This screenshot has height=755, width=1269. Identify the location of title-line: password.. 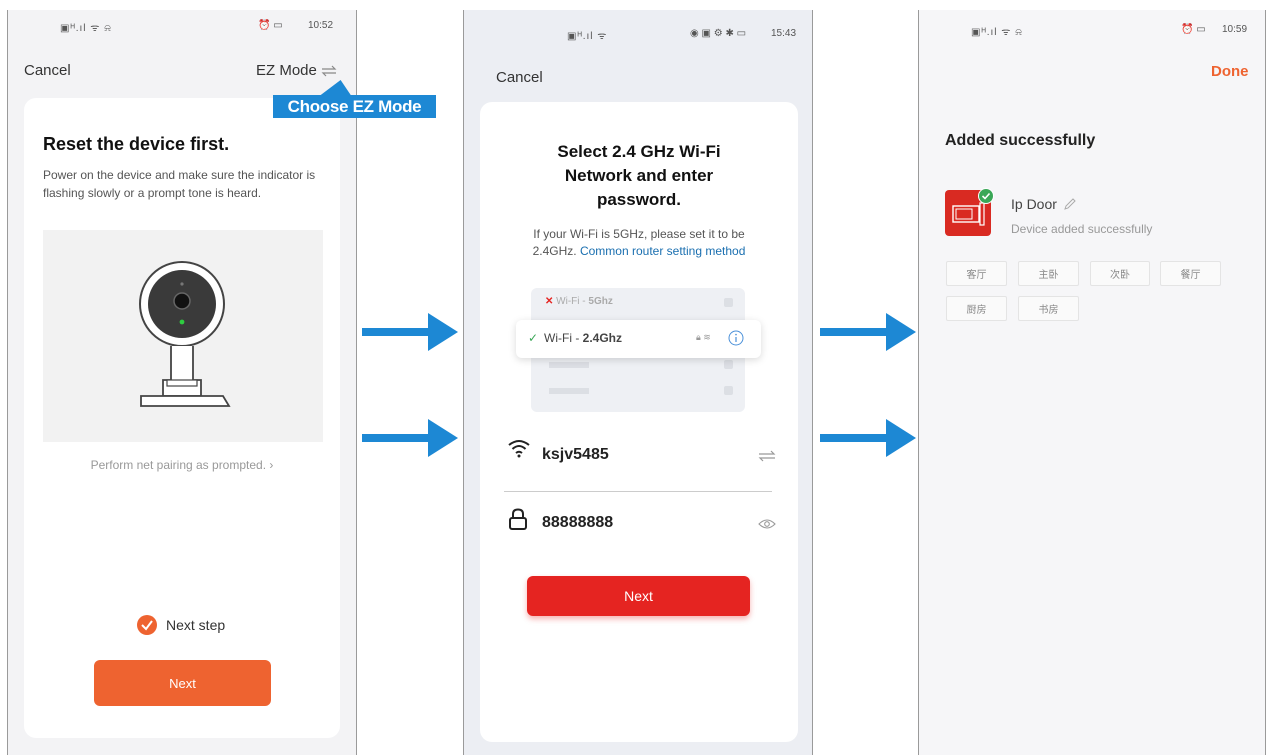
(639, 199).